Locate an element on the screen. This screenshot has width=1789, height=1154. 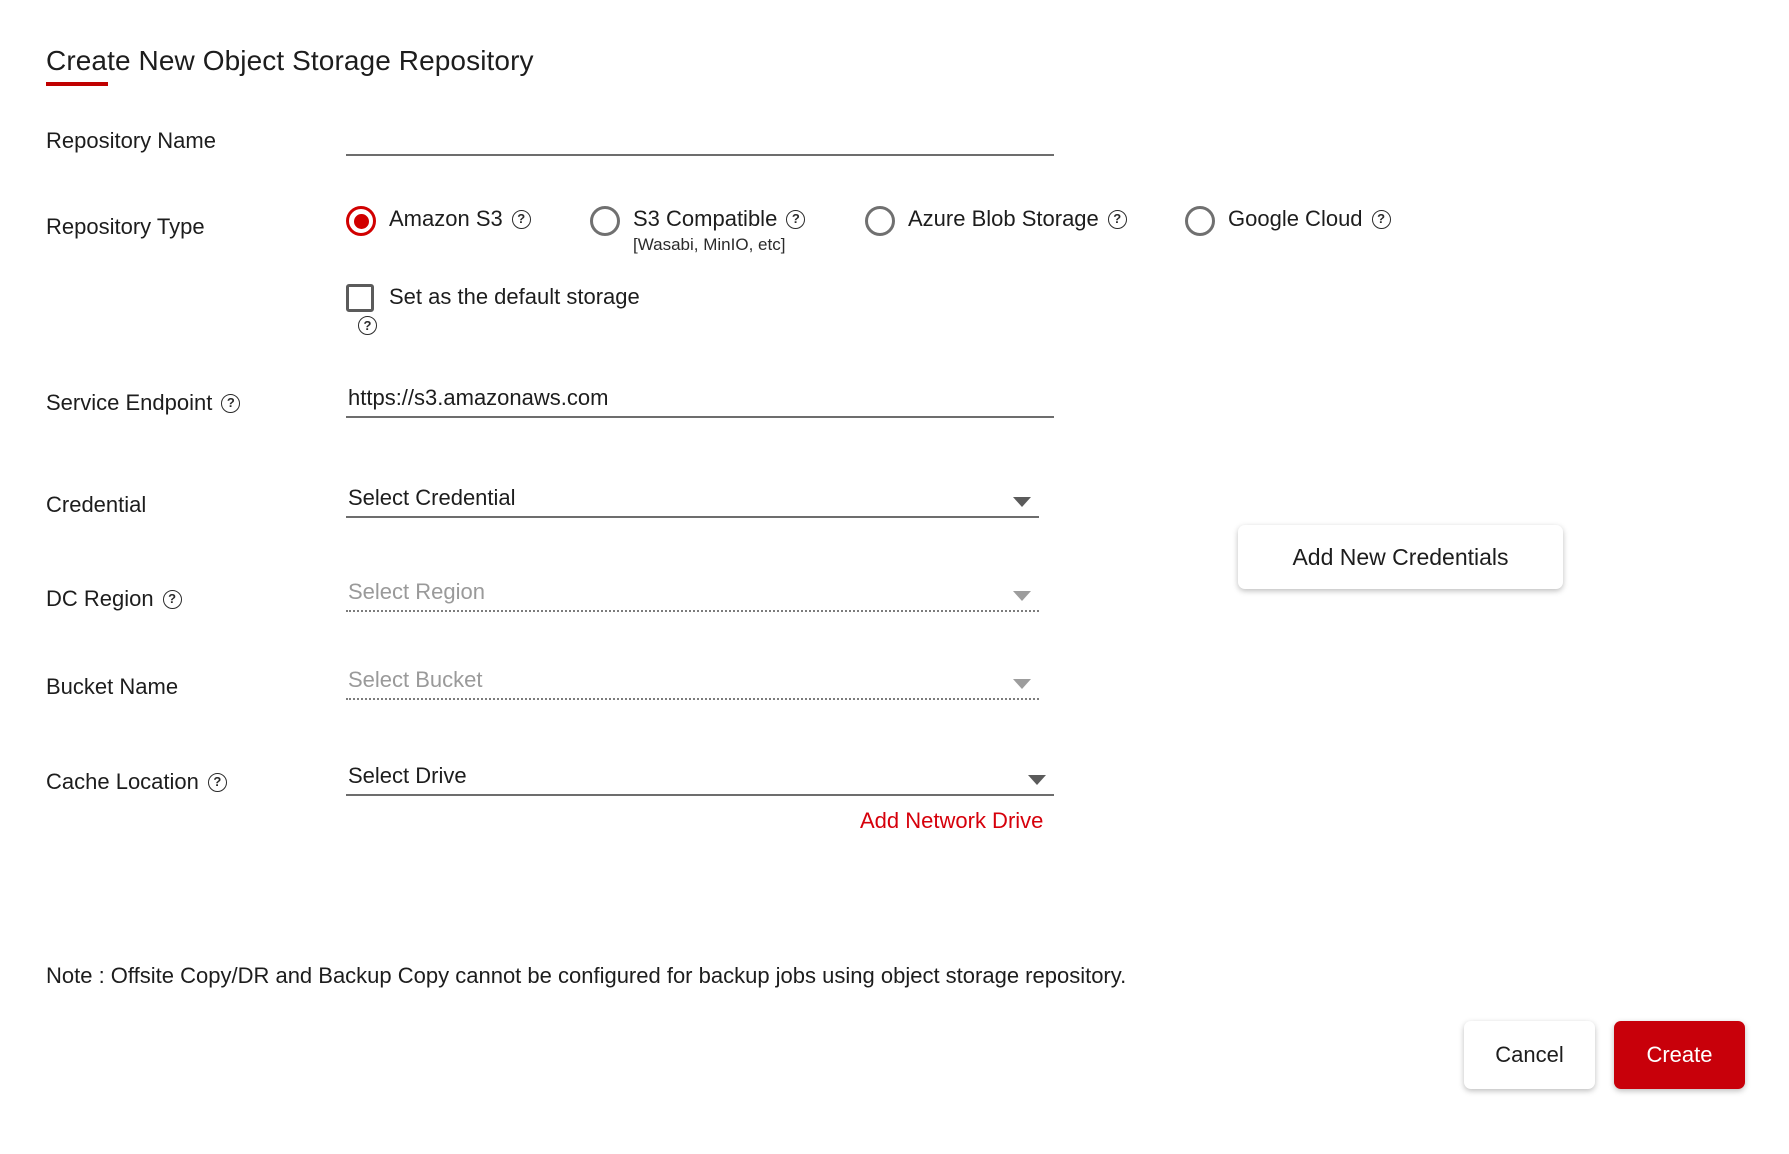
bucket-name-dropdown: Select Bucket is located at coordinates (692, 683).